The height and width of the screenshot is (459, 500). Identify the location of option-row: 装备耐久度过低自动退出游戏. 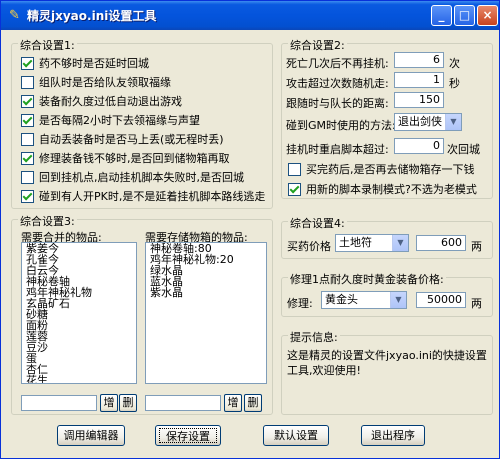
(101, 101).